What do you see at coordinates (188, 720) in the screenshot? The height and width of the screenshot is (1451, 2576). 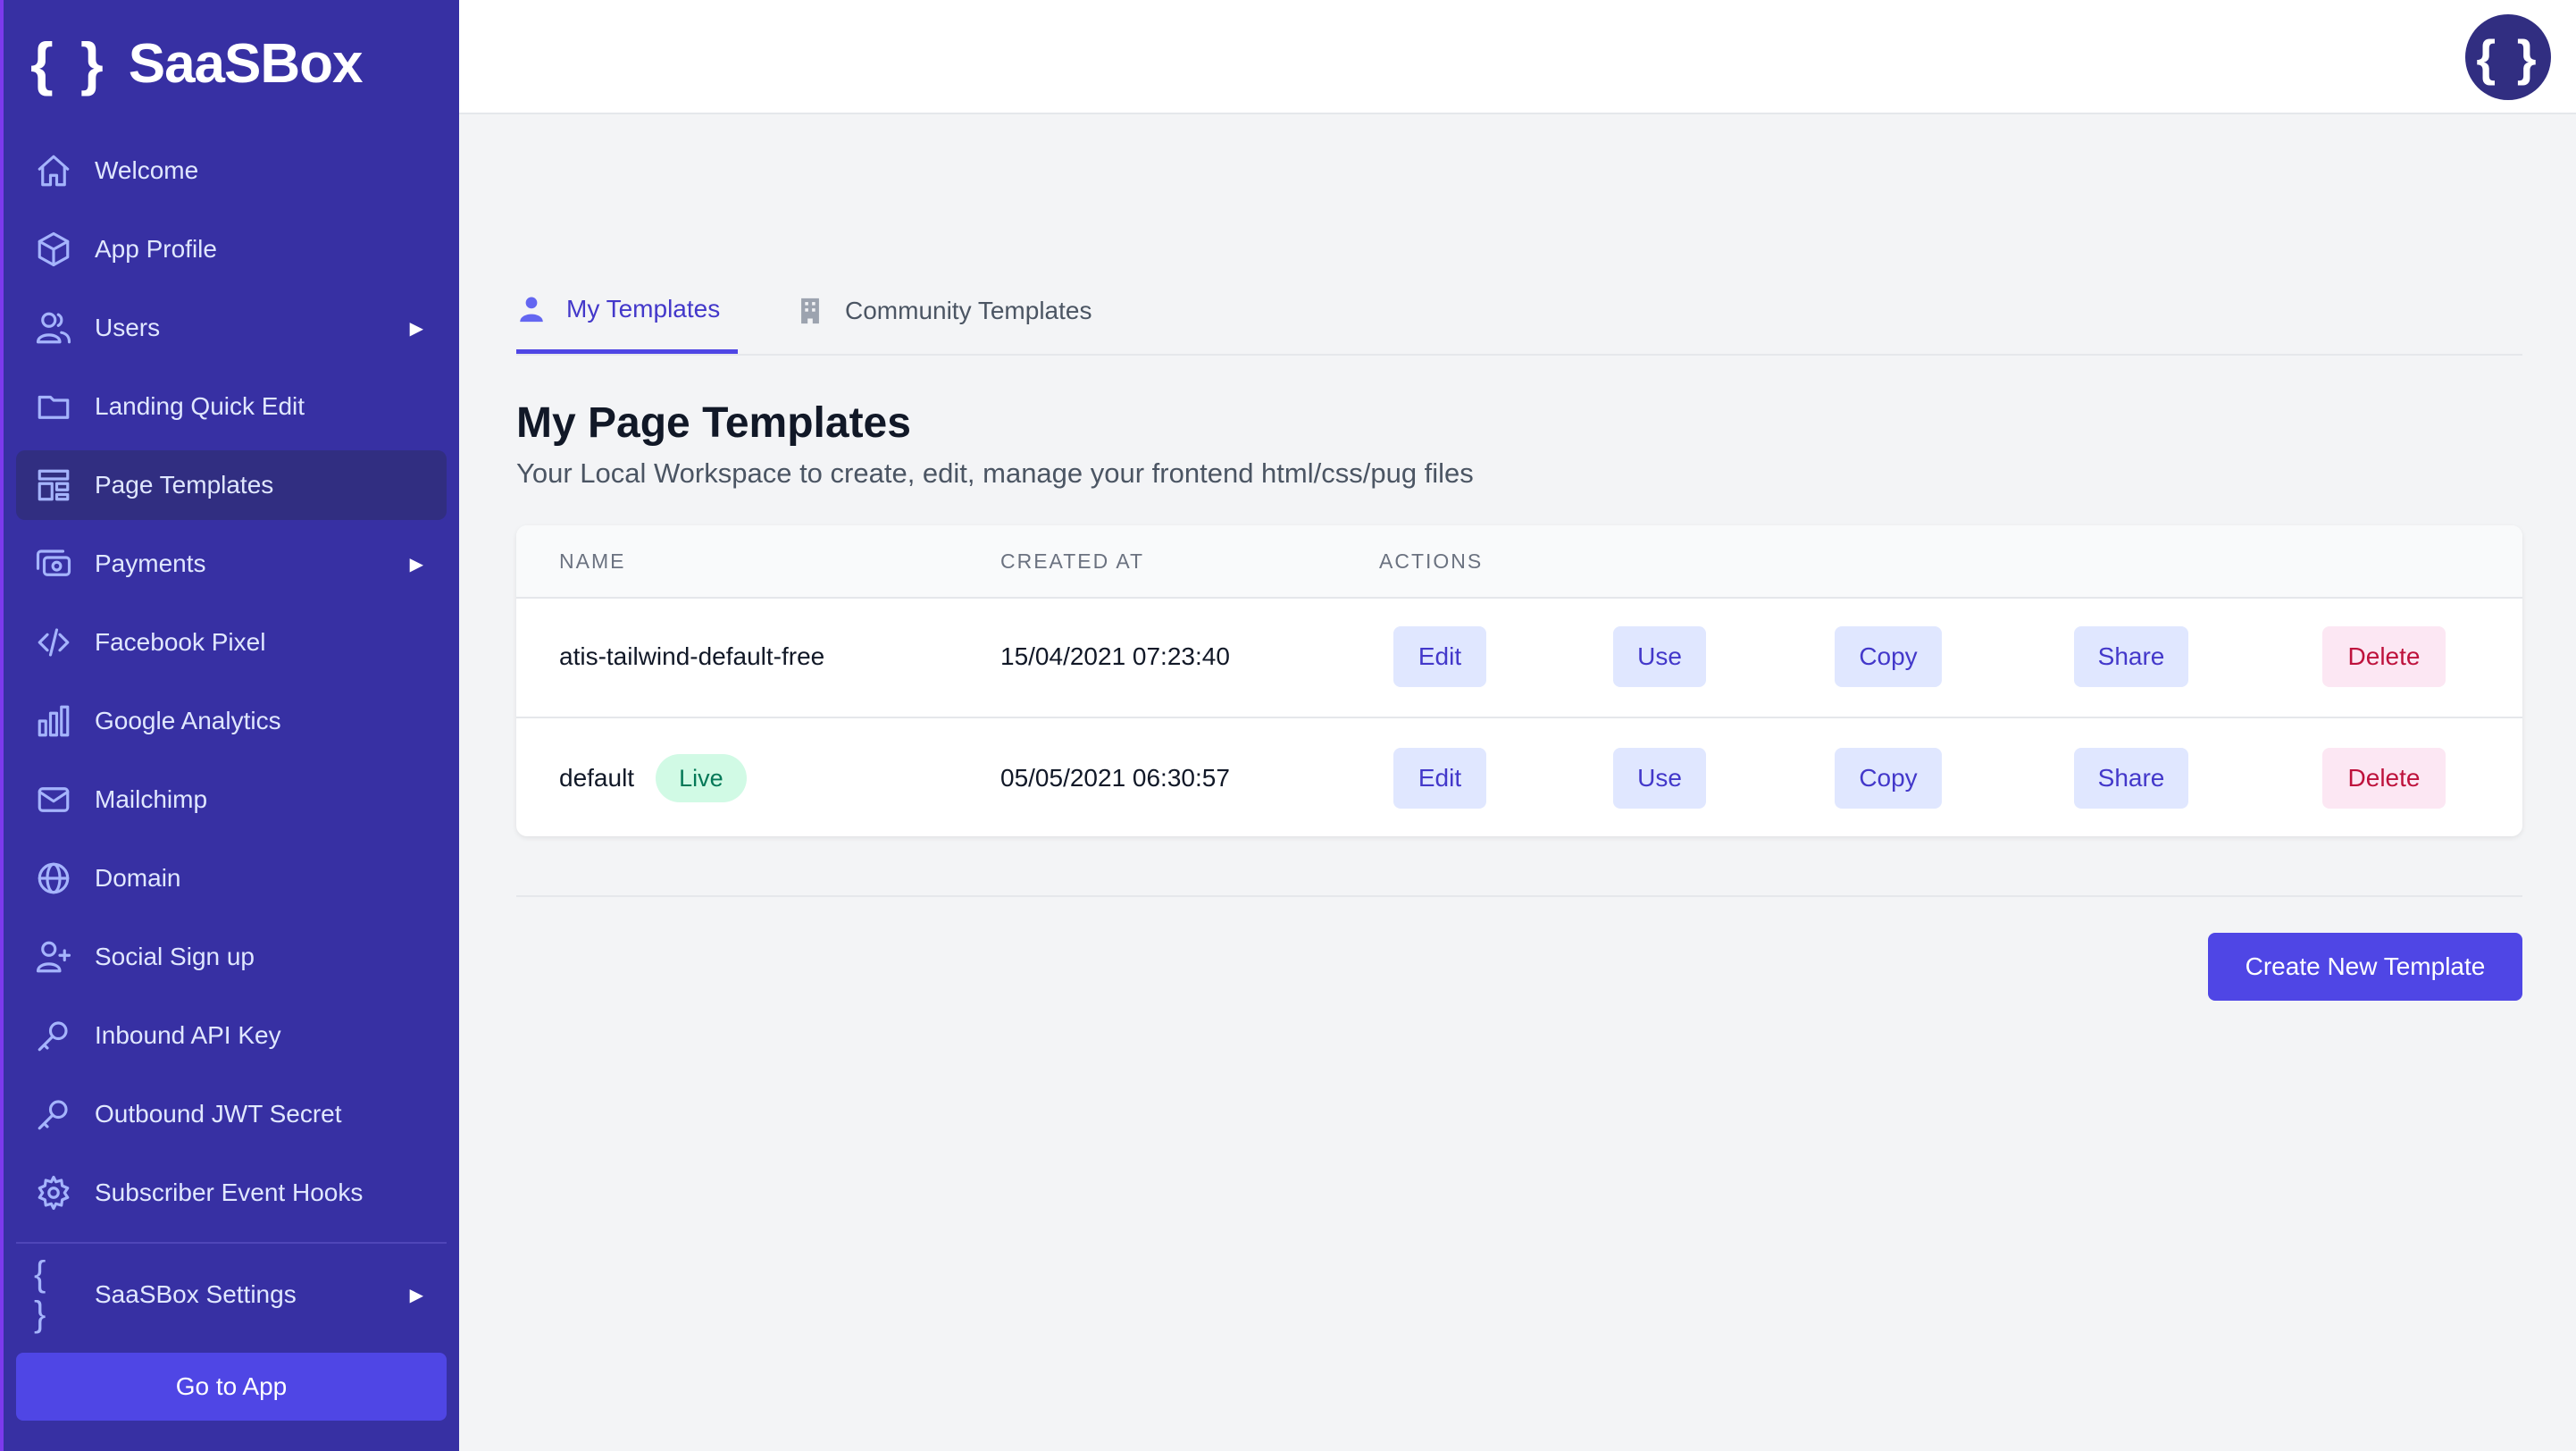 I see `sidebar-item-label: Google Analytics` at bounding box center [188, 720].